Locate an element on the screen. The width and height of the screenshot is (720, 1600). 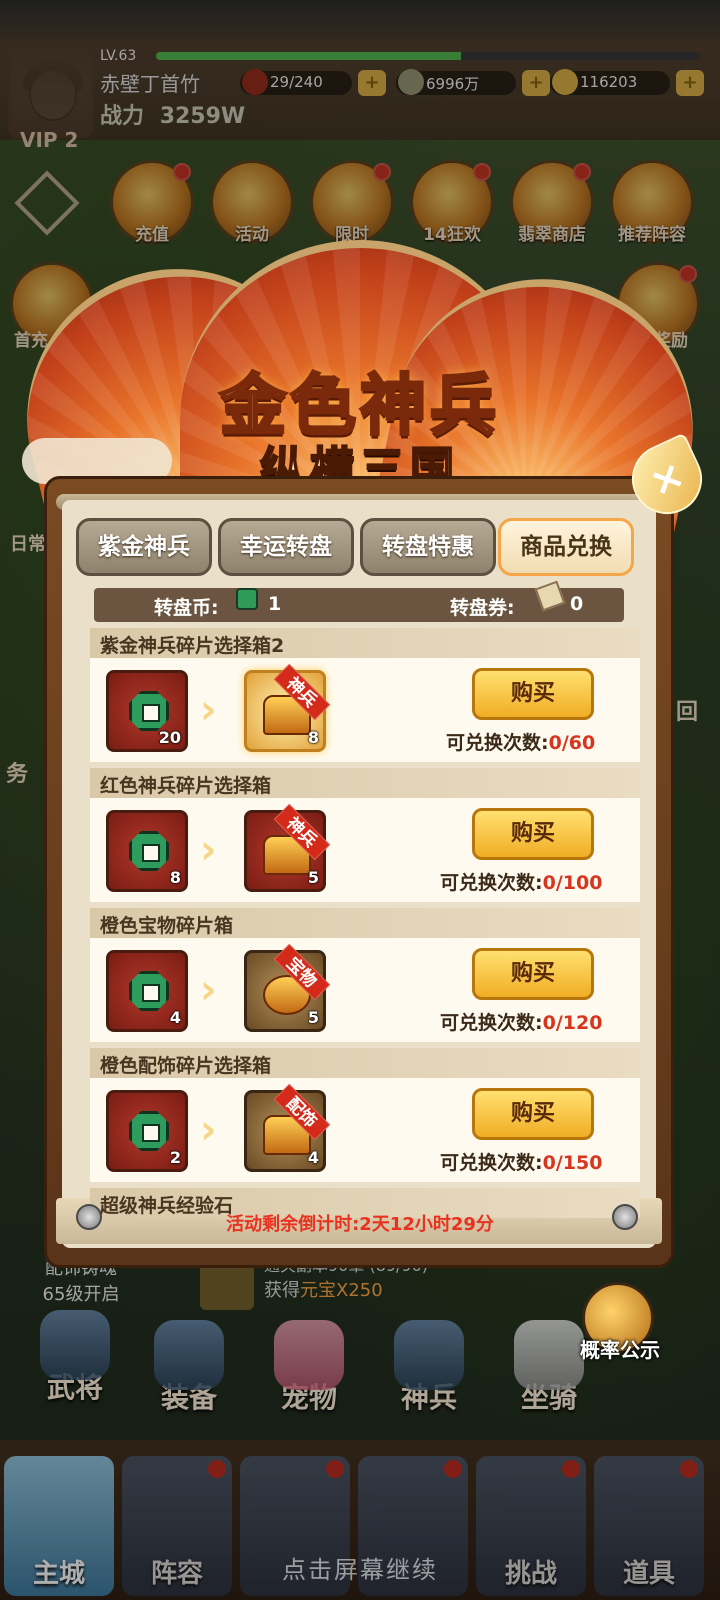
reward-slot: 神兵 5 is located at coordinates (287, 847).